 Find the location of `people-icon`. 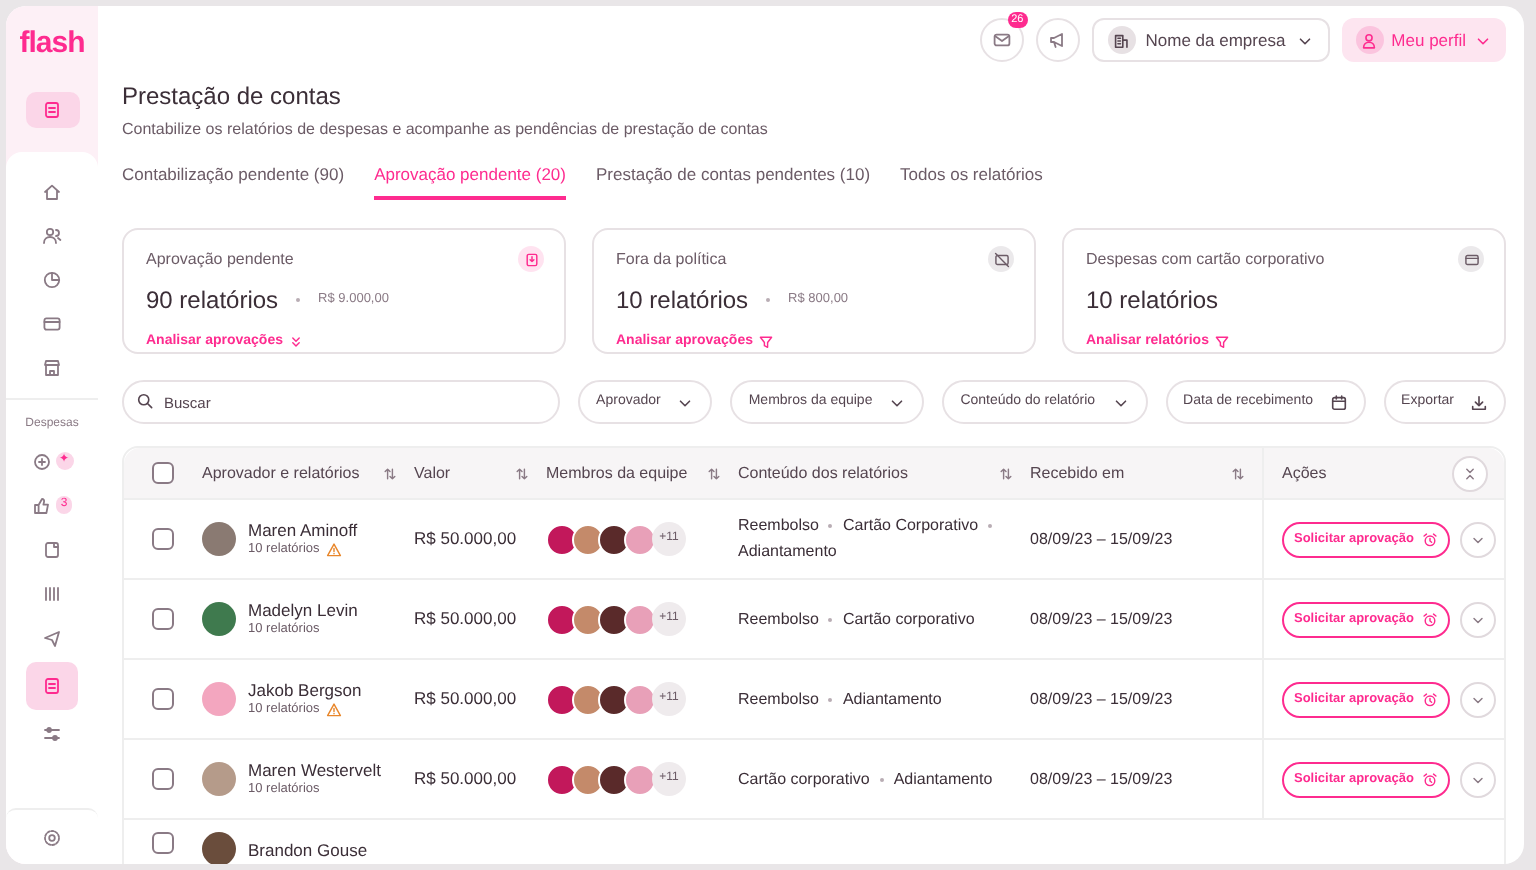

people-icon is located at coordinates (52, 235).